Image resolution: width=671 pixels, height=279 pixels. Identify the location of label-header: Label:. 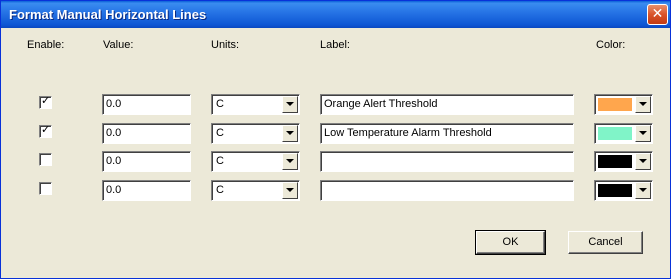
(335, 45).